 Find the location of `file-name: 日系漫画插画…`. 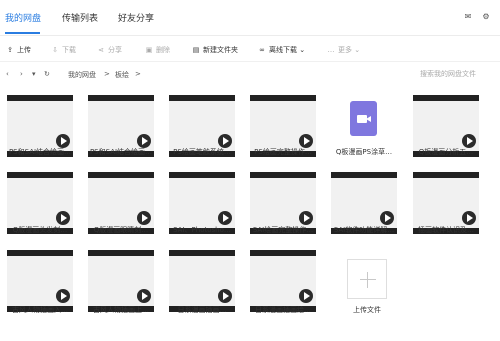

file-name: 日系漫画插画… is located at coordinates (202, 310).